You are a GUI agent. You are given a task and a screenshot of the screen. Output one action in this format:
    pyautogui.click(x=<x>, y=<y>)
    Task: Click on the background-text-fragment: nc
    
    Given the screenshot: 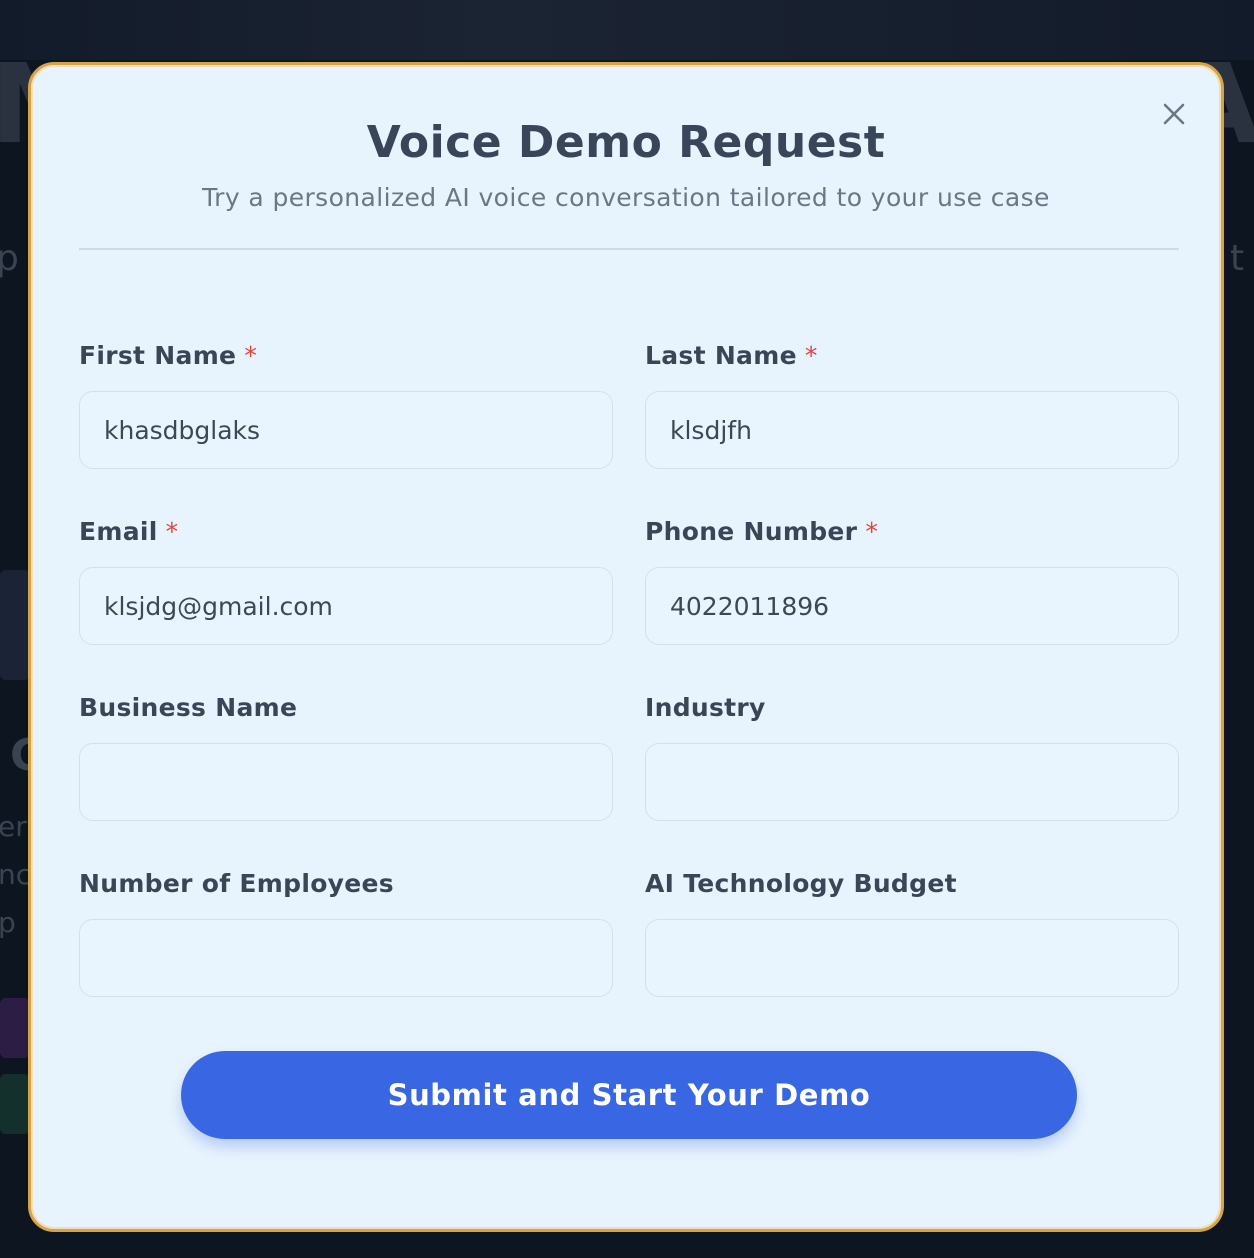 What is the action you would take?
    pyautogui.click(x=16, y=874)
    